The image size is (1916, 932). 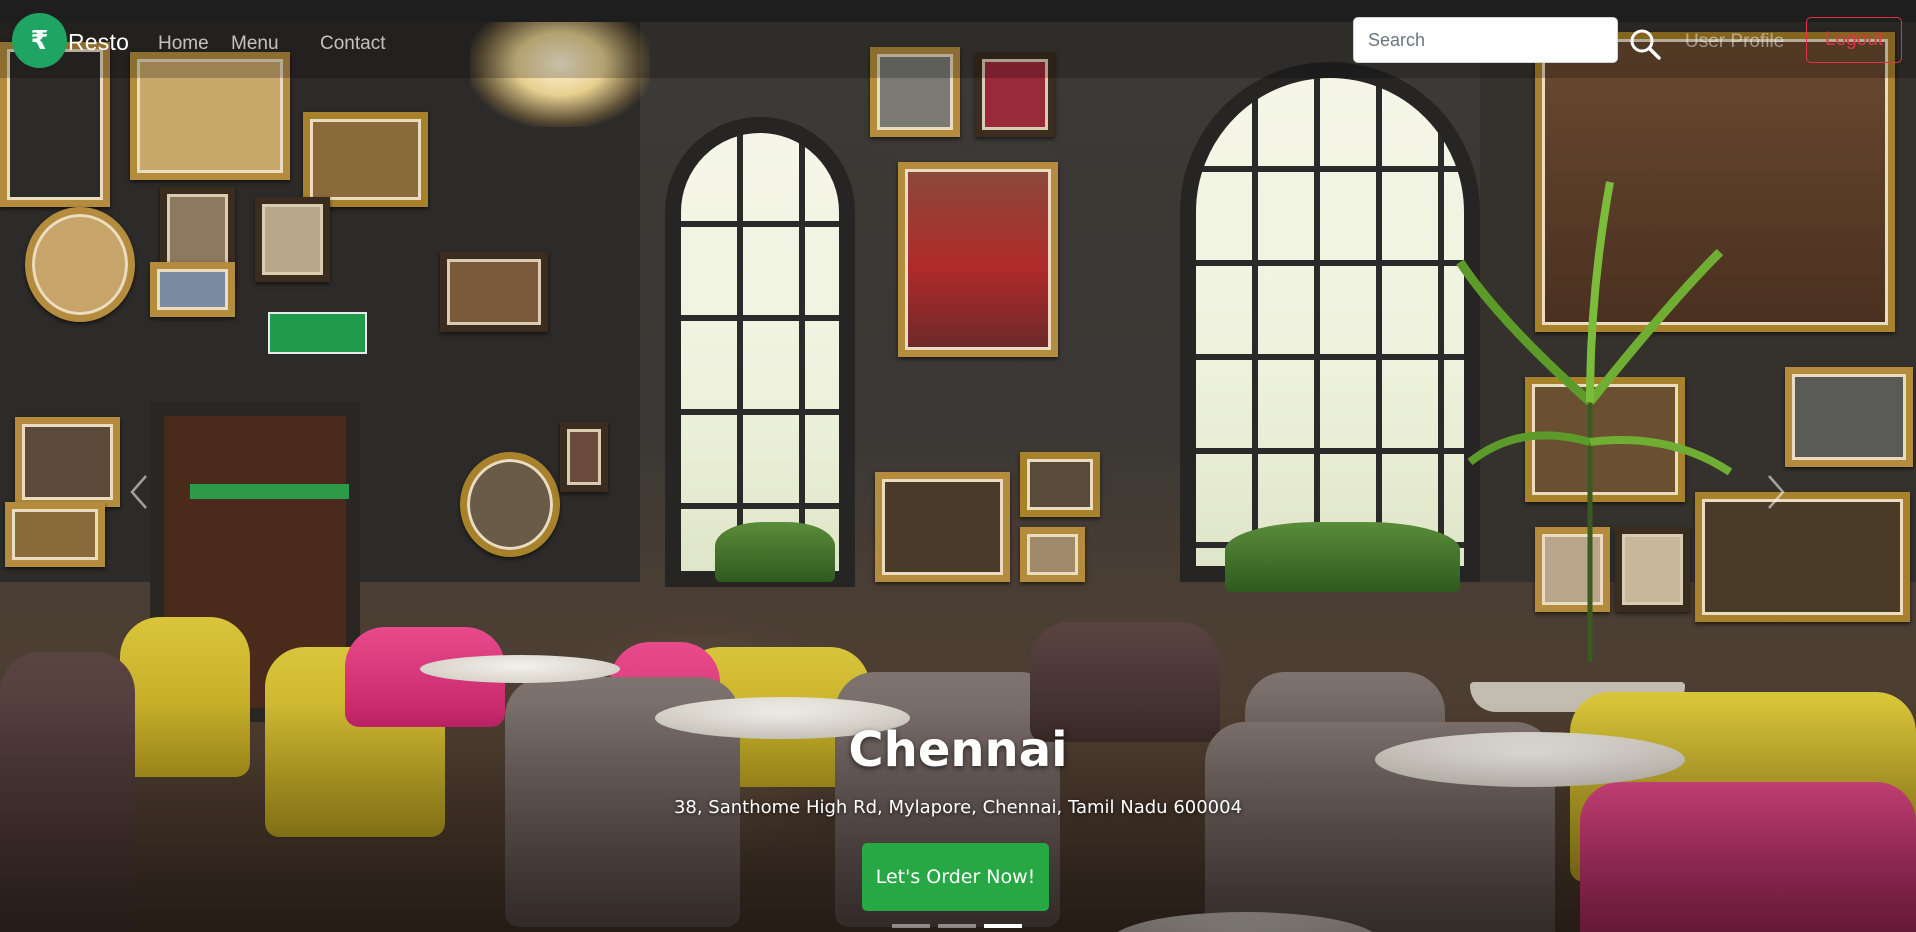 What do you see at coordinates (520, 669) in the screenshot?
I see `round-table` at bounding box center [520, 669].